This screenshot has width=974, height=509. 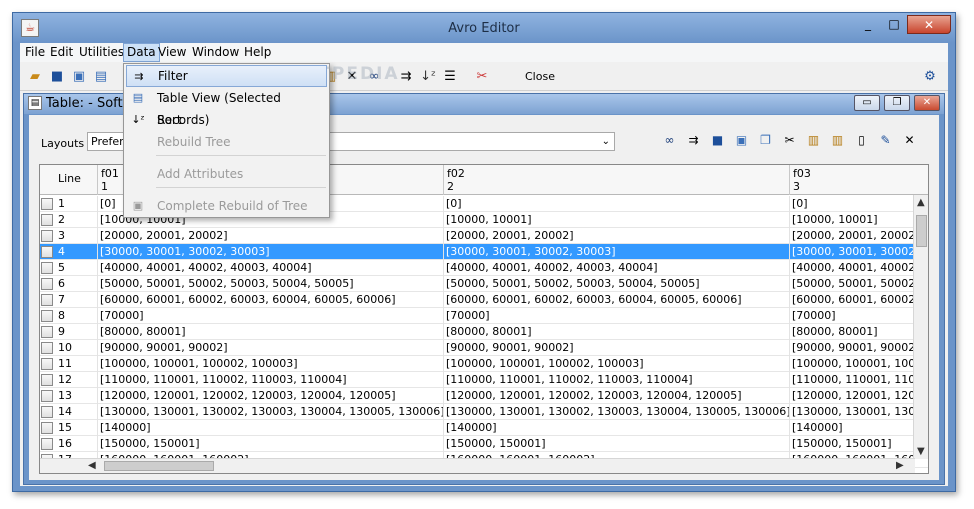 What do you see at coordinates (77, 444) in the screenshot?
I see `cell-line: 16` at bounding box center [77, 444].